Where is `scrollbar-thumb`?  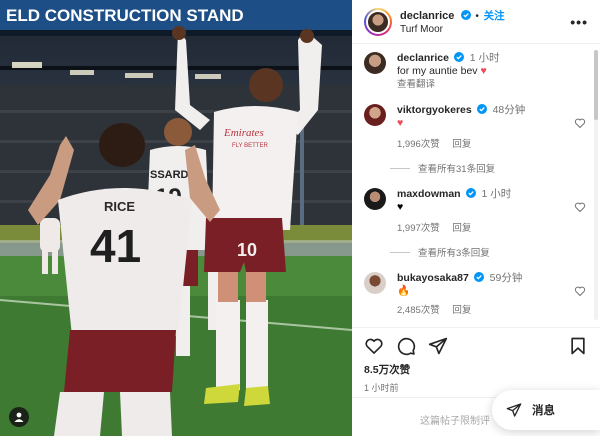
scrollbar-thumb is located at coordinates (596, 85).